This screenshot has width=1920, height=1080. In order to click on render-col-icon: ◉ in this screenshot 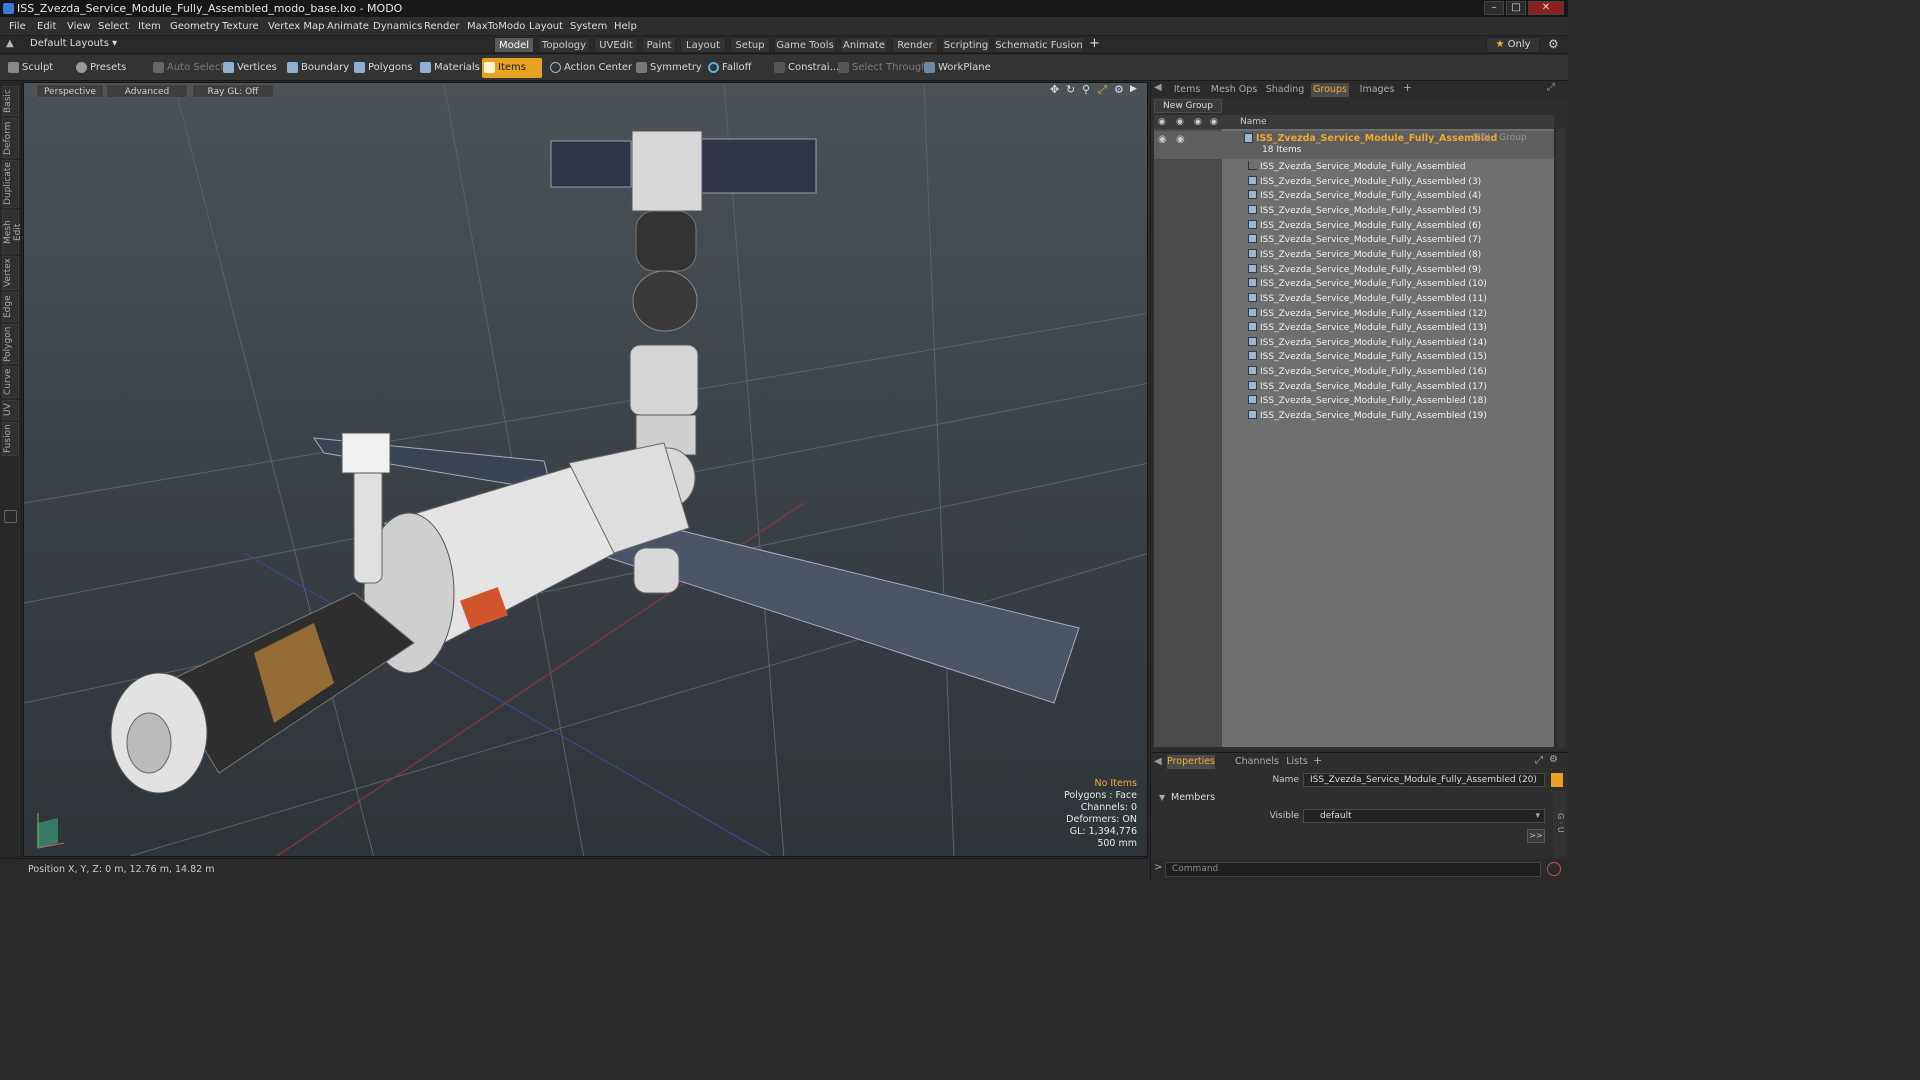, I will do `click(1180, 122)`.